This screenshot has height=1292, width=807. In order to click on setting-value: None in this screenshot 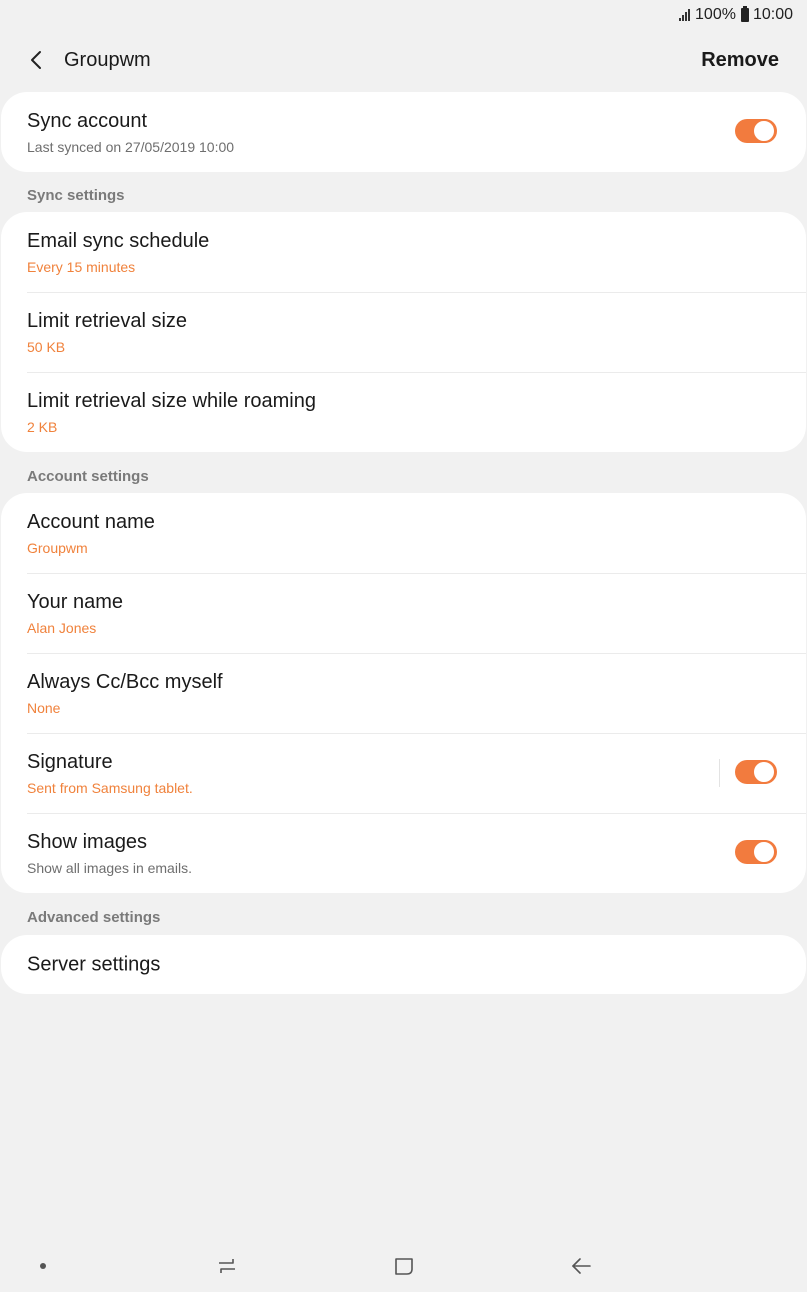, I will do `click(44, 708)`.